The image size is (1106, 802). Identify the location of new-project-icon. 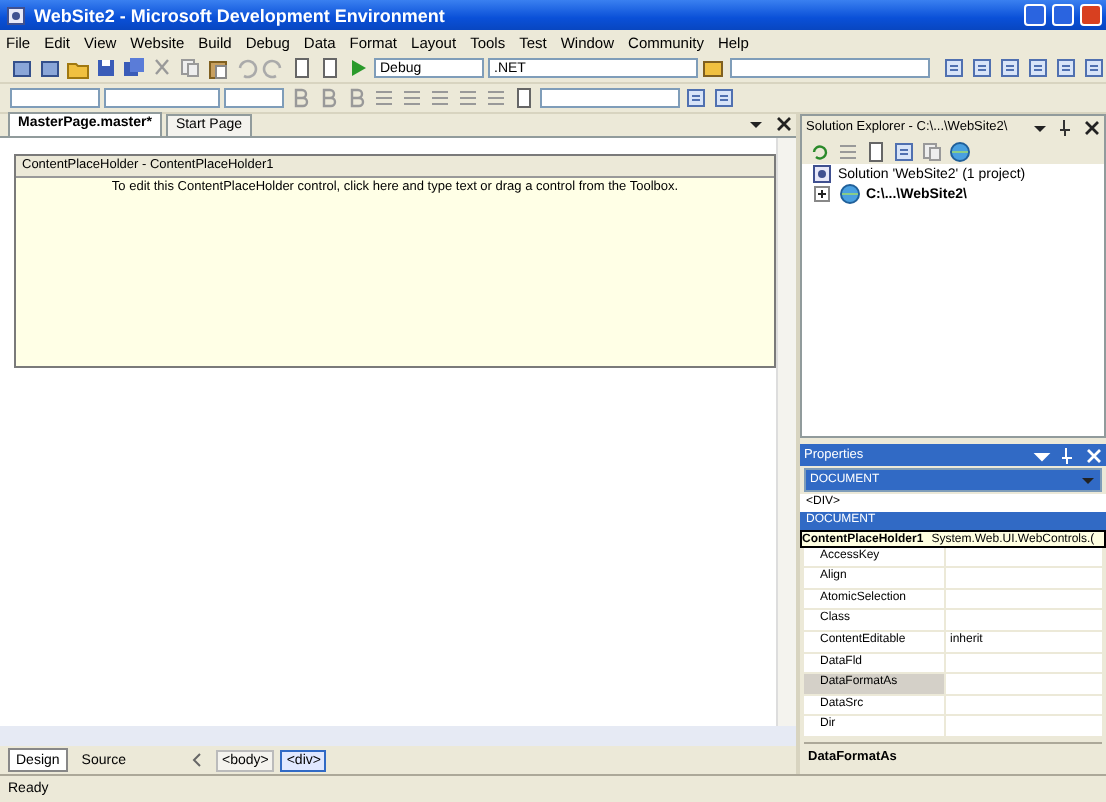
(22, 68).